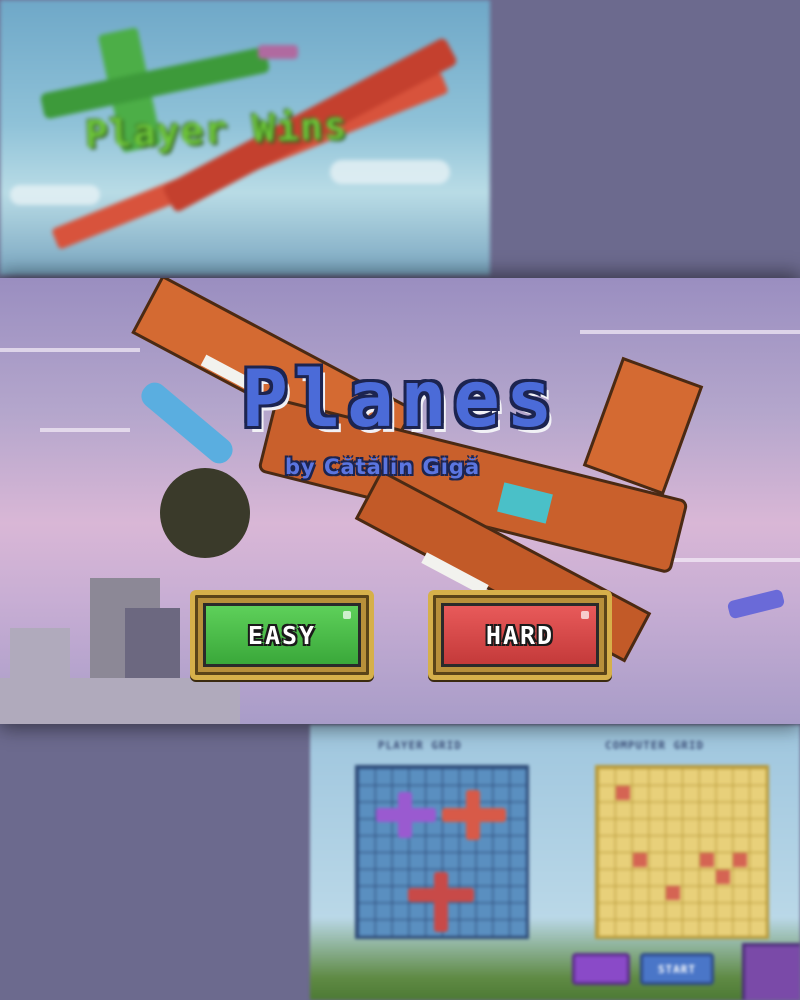  Describe the element at coordinates (70, 350) in the screenshot. I see `sky-streak` at that location.